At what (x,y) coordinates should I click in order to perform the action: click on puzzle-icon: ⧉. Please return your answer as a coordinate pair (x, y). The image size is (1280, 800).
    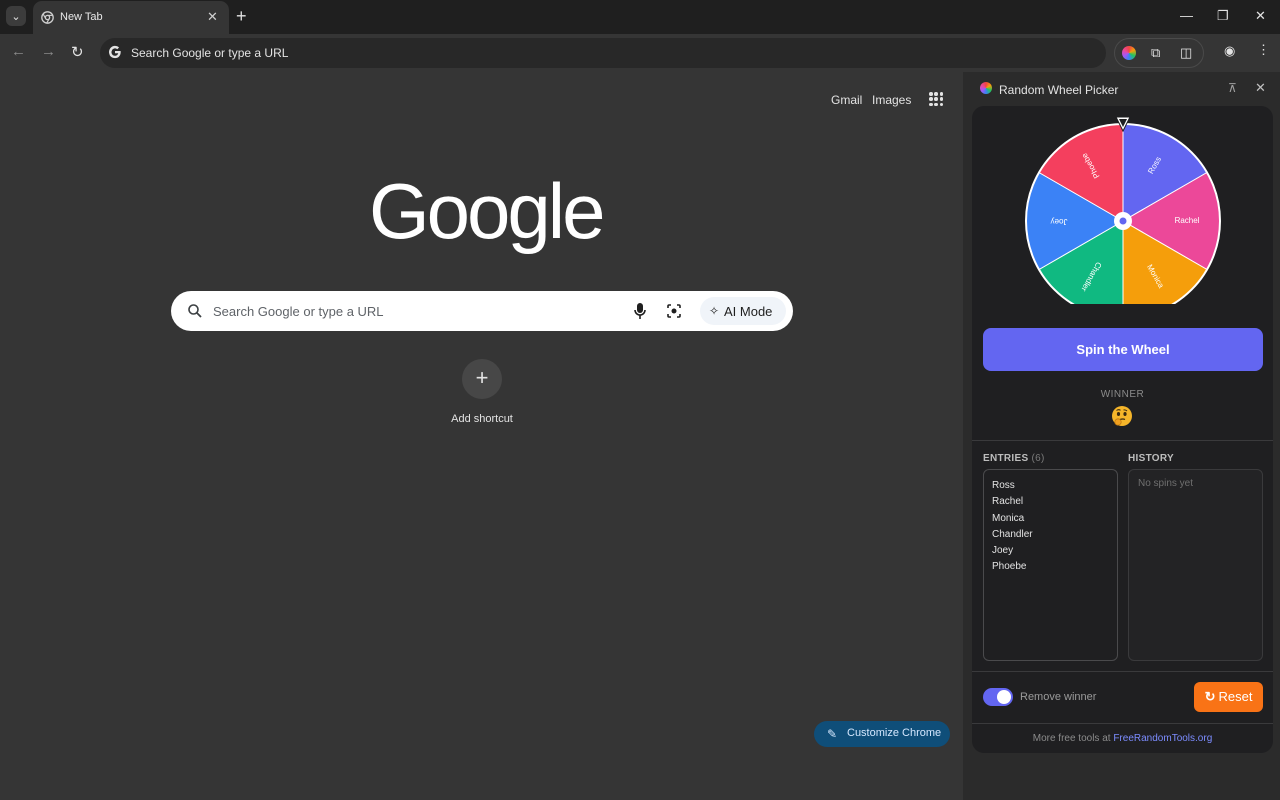
    Looking at the image, I should click on (1155, 53).